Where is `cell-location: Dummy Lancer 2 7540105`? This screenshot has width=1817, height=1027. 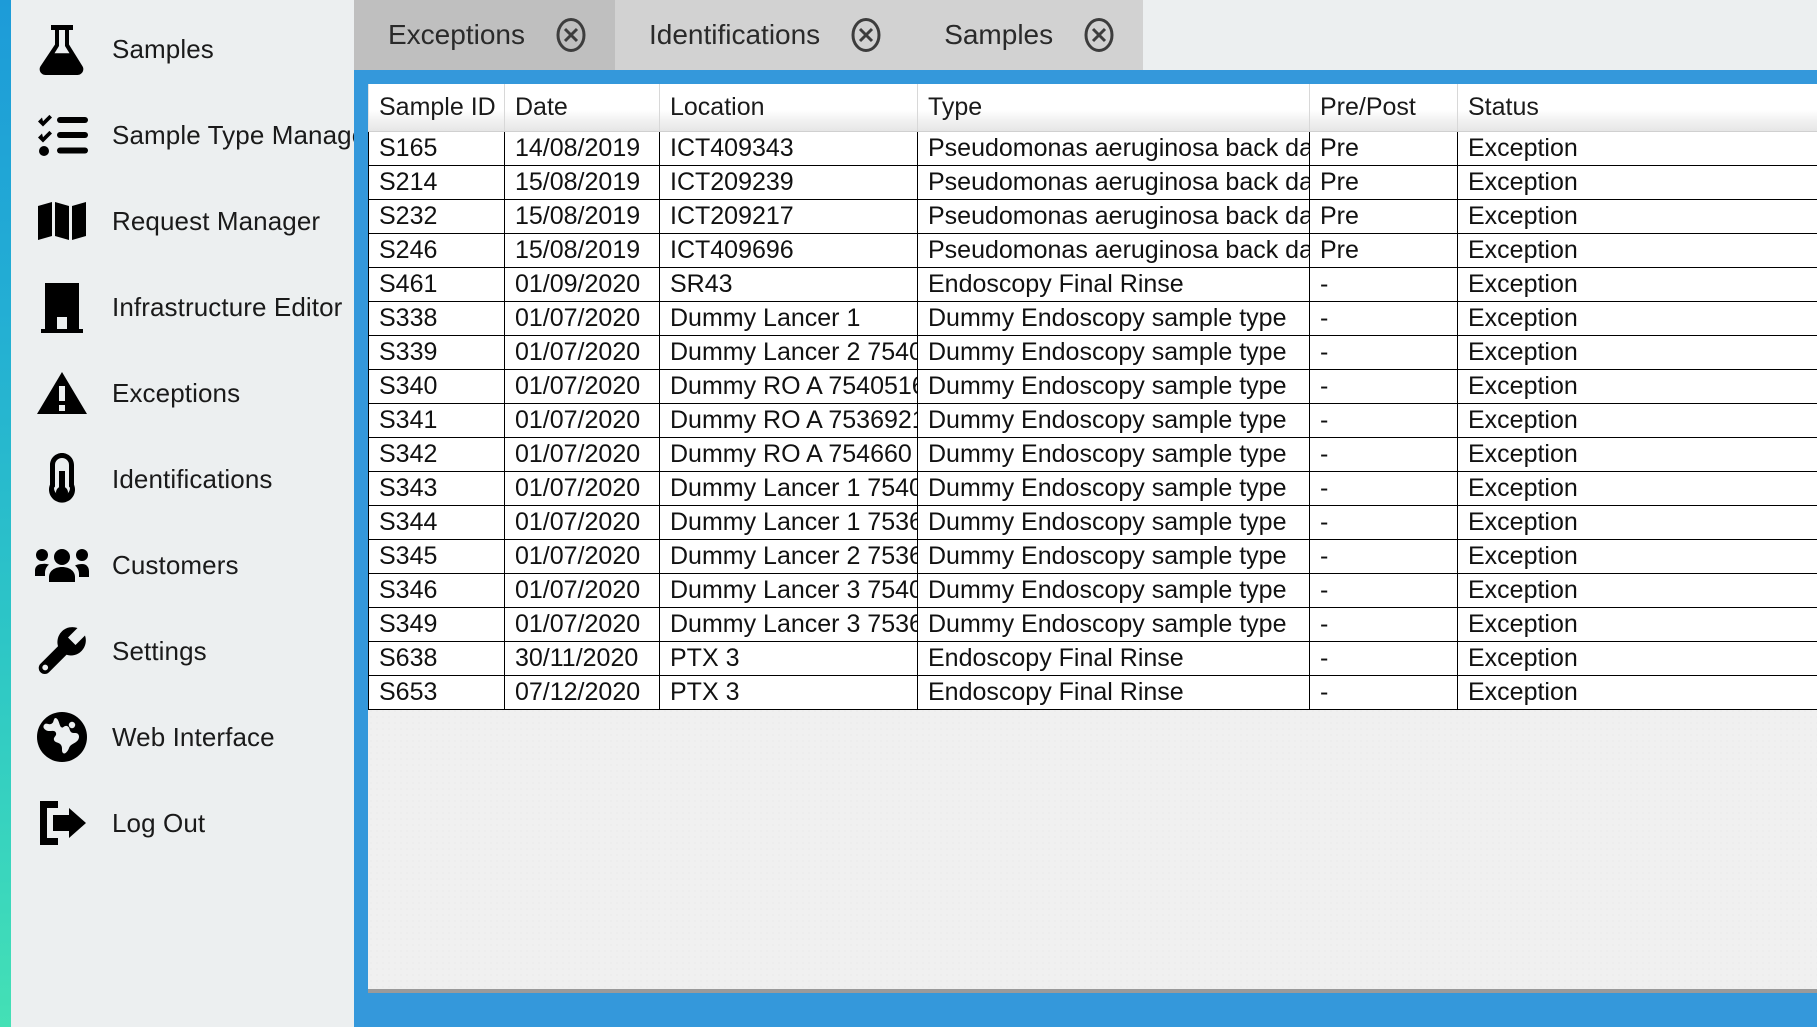 cell-location: Dummy Lancer 2 7540105 is located at coordinates (788, 352).